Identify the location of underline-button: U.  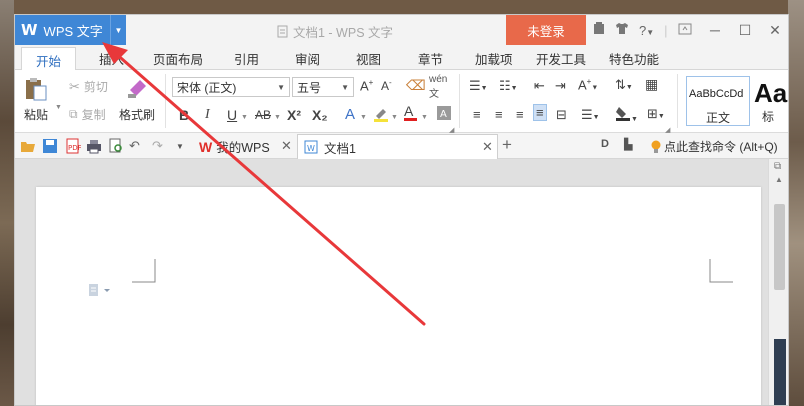
(232, 115).